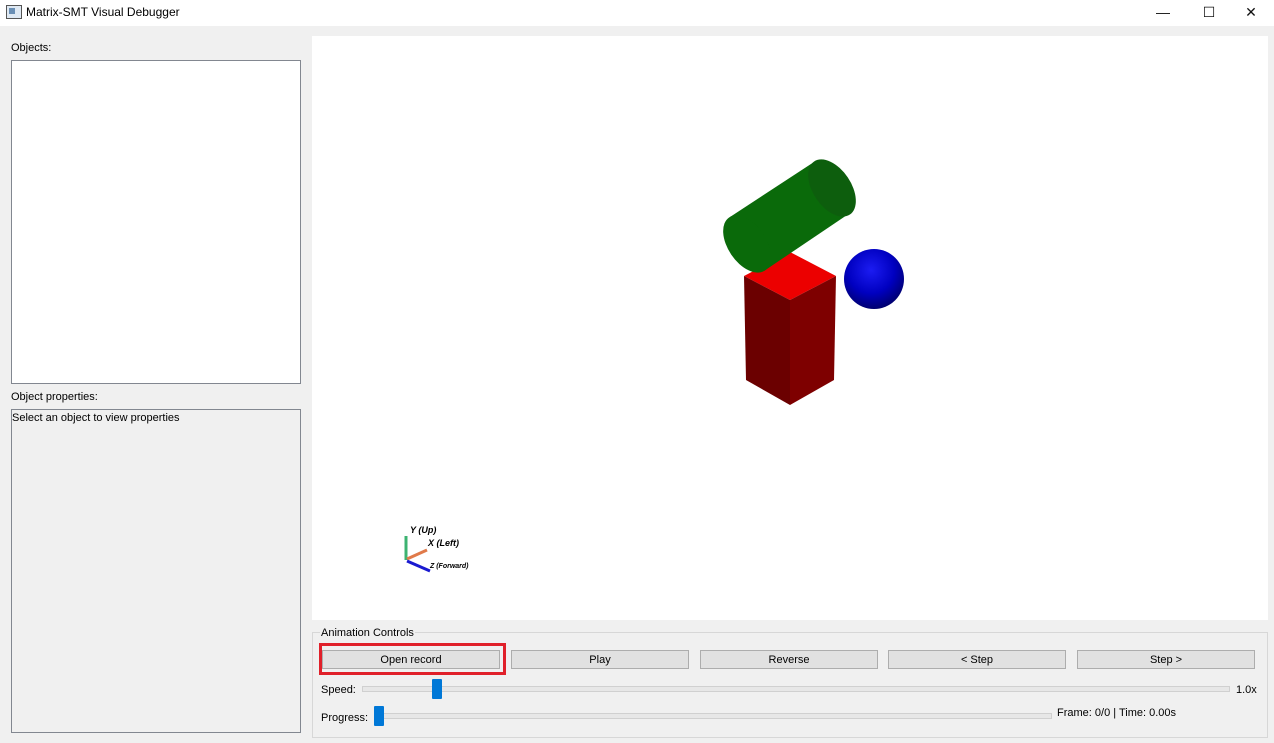 This screenshot has height=743, width=1274. I want to click on y-axis-label: Y (Up), so click(423, 530).